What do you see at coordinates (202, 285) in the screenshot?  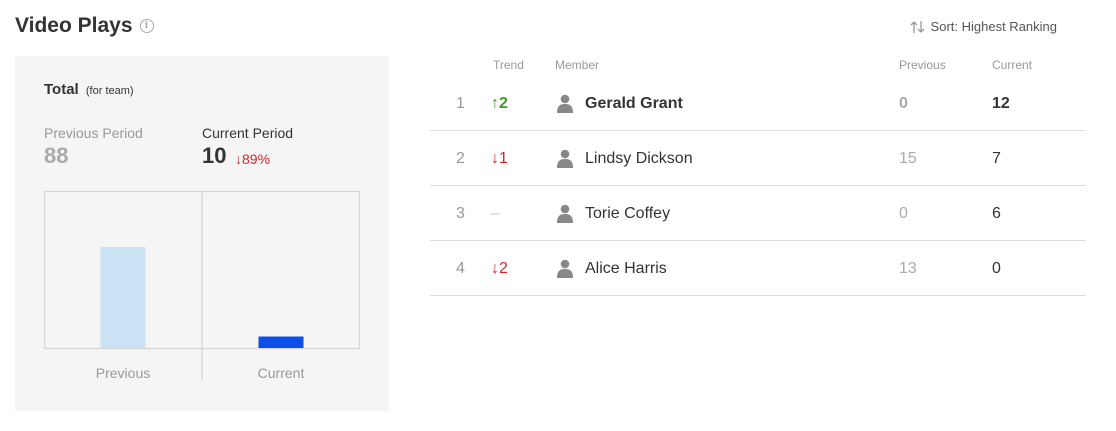 I see `bar-chart-svg: Previous Current` at bounding box center [202, 285].